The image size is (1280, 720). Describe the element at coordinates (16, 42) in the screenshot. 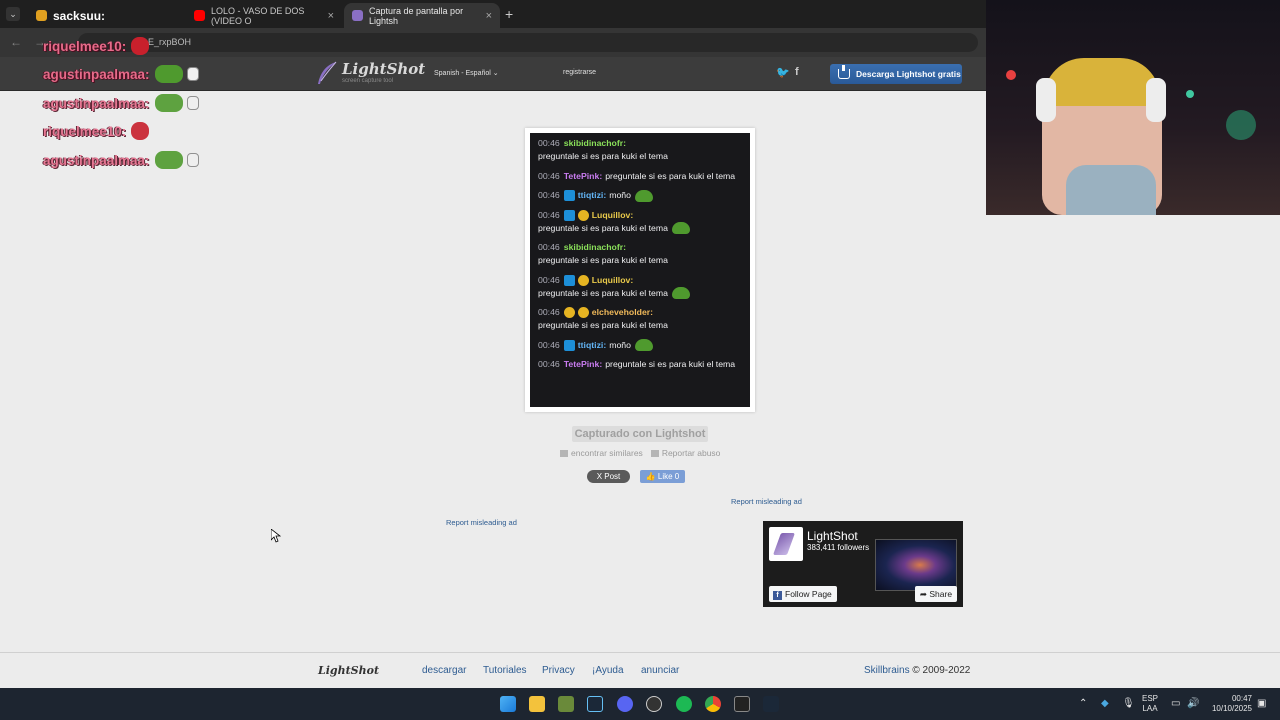

I see `back-icon: ←` at that location.